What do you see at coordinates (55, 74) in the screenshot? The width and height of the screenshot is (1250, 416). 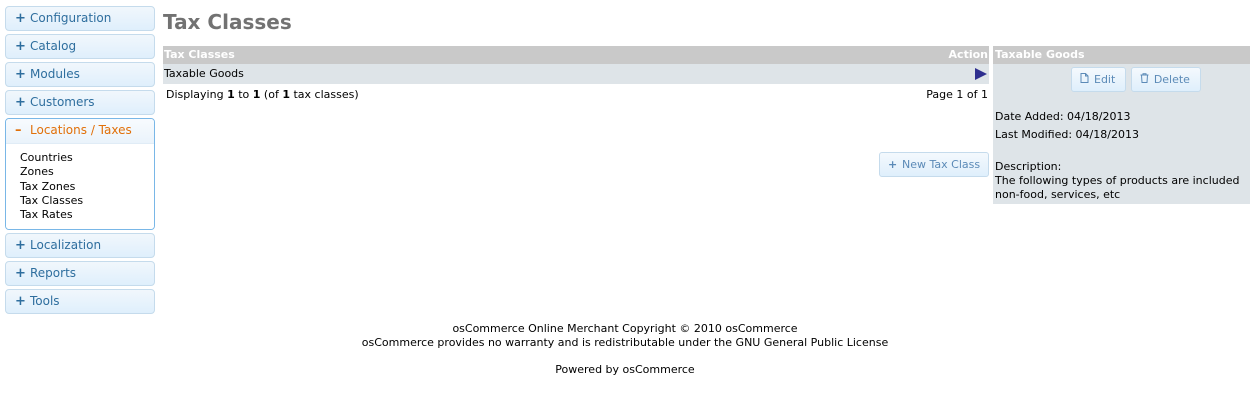 I see `sidebar-modules-label: Modules` at bounding box center [55, 74].